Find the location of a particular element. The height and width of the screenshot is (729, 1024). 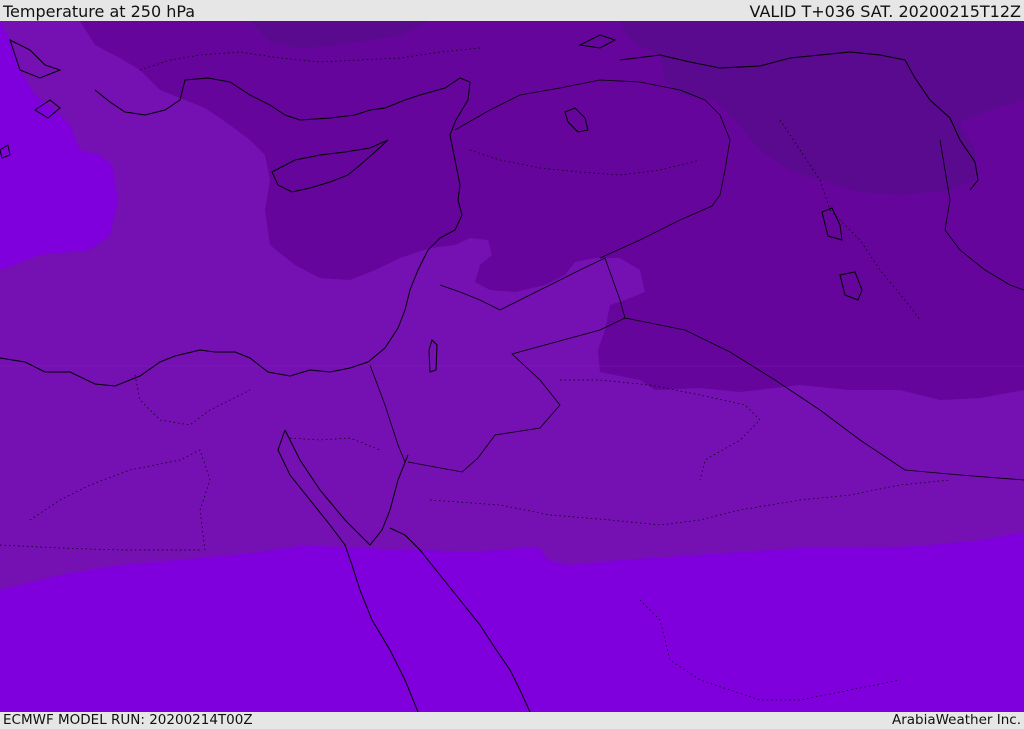

map-title: Temperature at 250 hPa is located at coordinates (99, 11).